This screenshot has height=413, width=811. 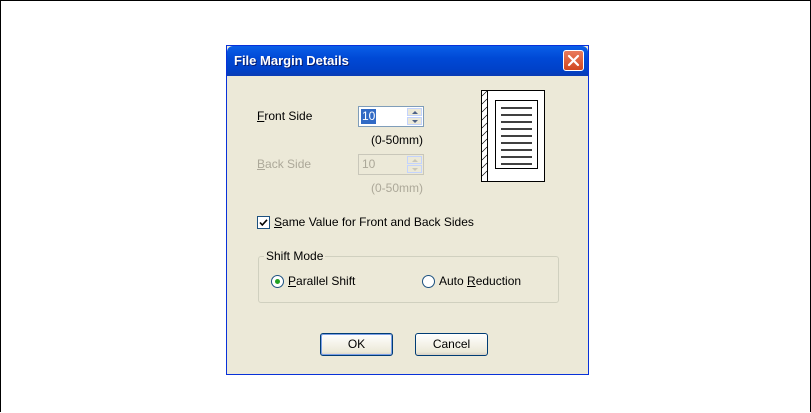 What do you see at coordinates (291, 60) in the screenshot?
I see `dialog-title: File Margin Details` at bounding box center [291, 60].